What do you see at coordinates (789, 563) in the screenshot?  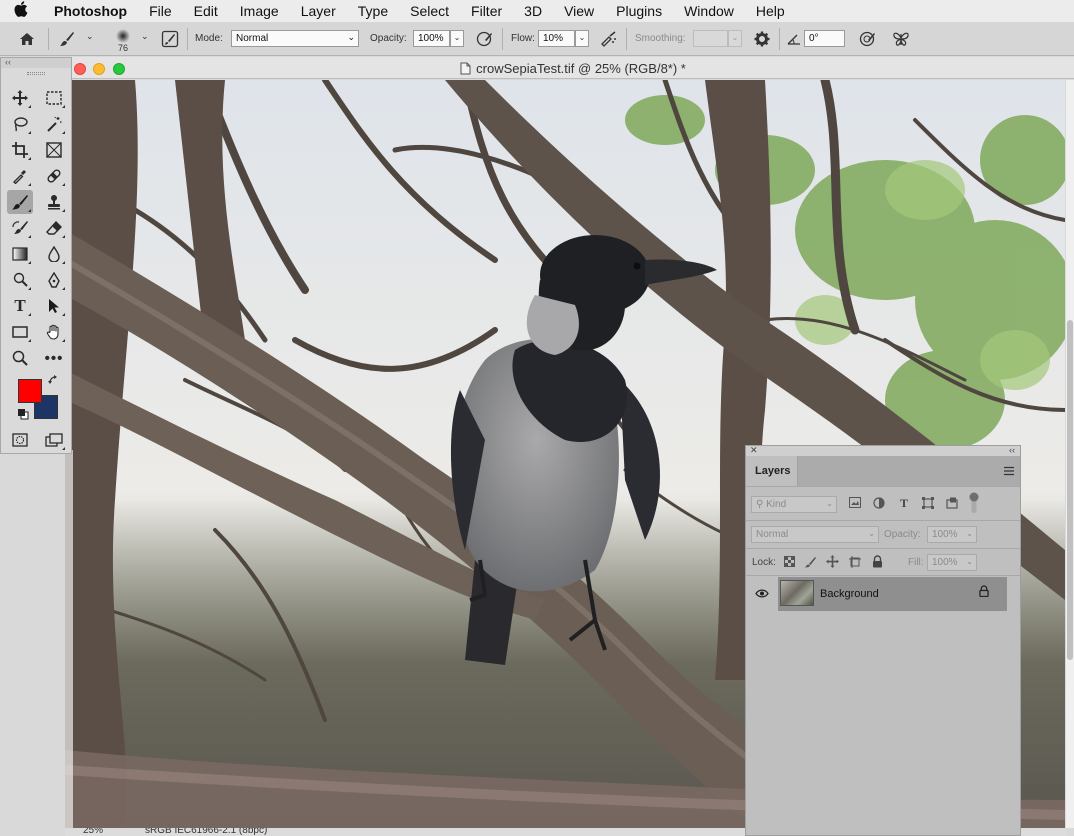 I see `lock-transparent-pixels-icon` at bounding box center [789, 563].